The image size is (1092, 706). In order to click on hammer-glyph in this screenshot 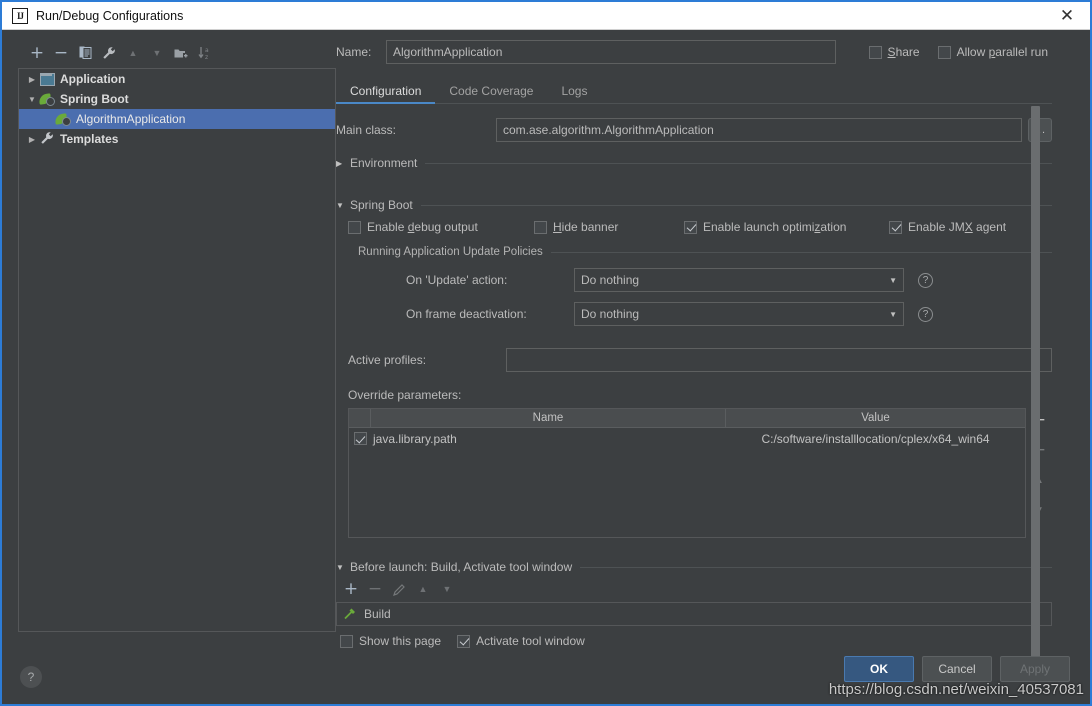, I will do `click(349, 614)`.